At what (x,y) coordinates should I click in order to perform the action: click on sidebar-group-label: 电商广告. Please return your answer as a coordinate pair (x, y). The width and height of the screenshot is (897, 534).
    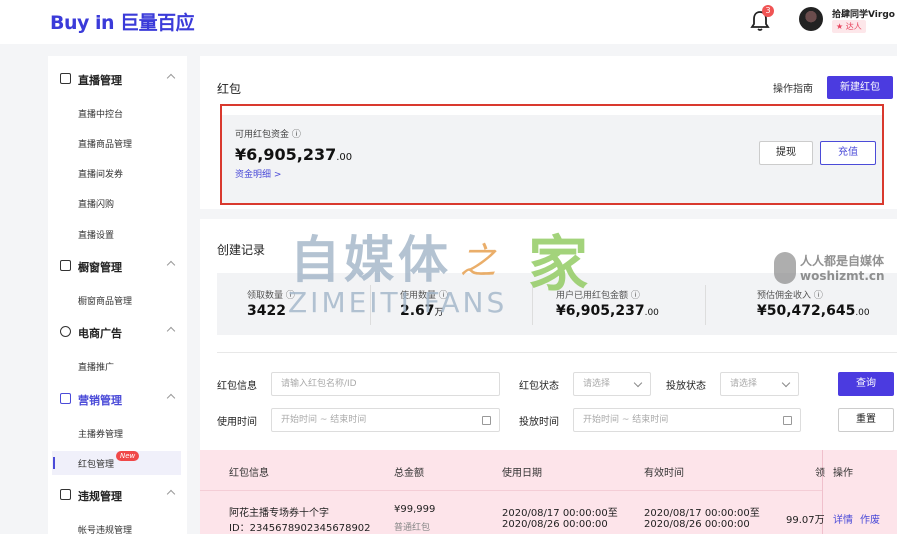
    Looking at the image, I should click on (100, 333).